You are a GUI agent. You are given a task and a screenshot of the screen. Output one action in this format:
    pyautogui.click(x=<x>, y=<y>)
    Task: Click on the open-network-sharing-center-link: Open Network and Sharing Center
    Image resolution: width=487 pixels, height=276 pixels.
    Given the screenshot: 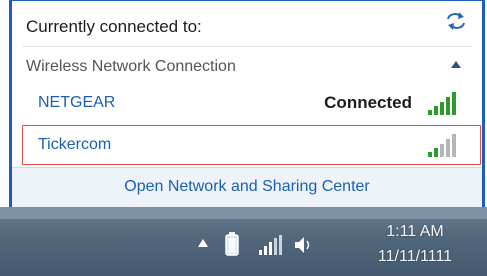 What is the action you would take?
    pyautogui.click(x=247, y=187)
    